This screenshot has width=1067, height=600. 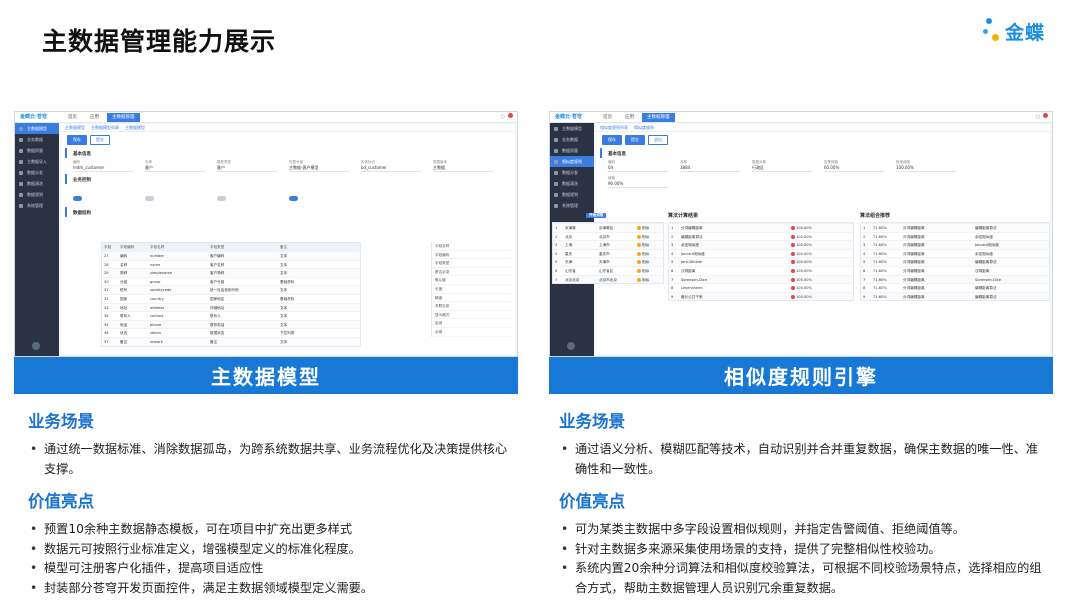 What do you see at coordinates (608, 227) in the screenshot?
I see `table-row: 1 京津冀 京津冀区 相似` at bounding box center [608, 227].